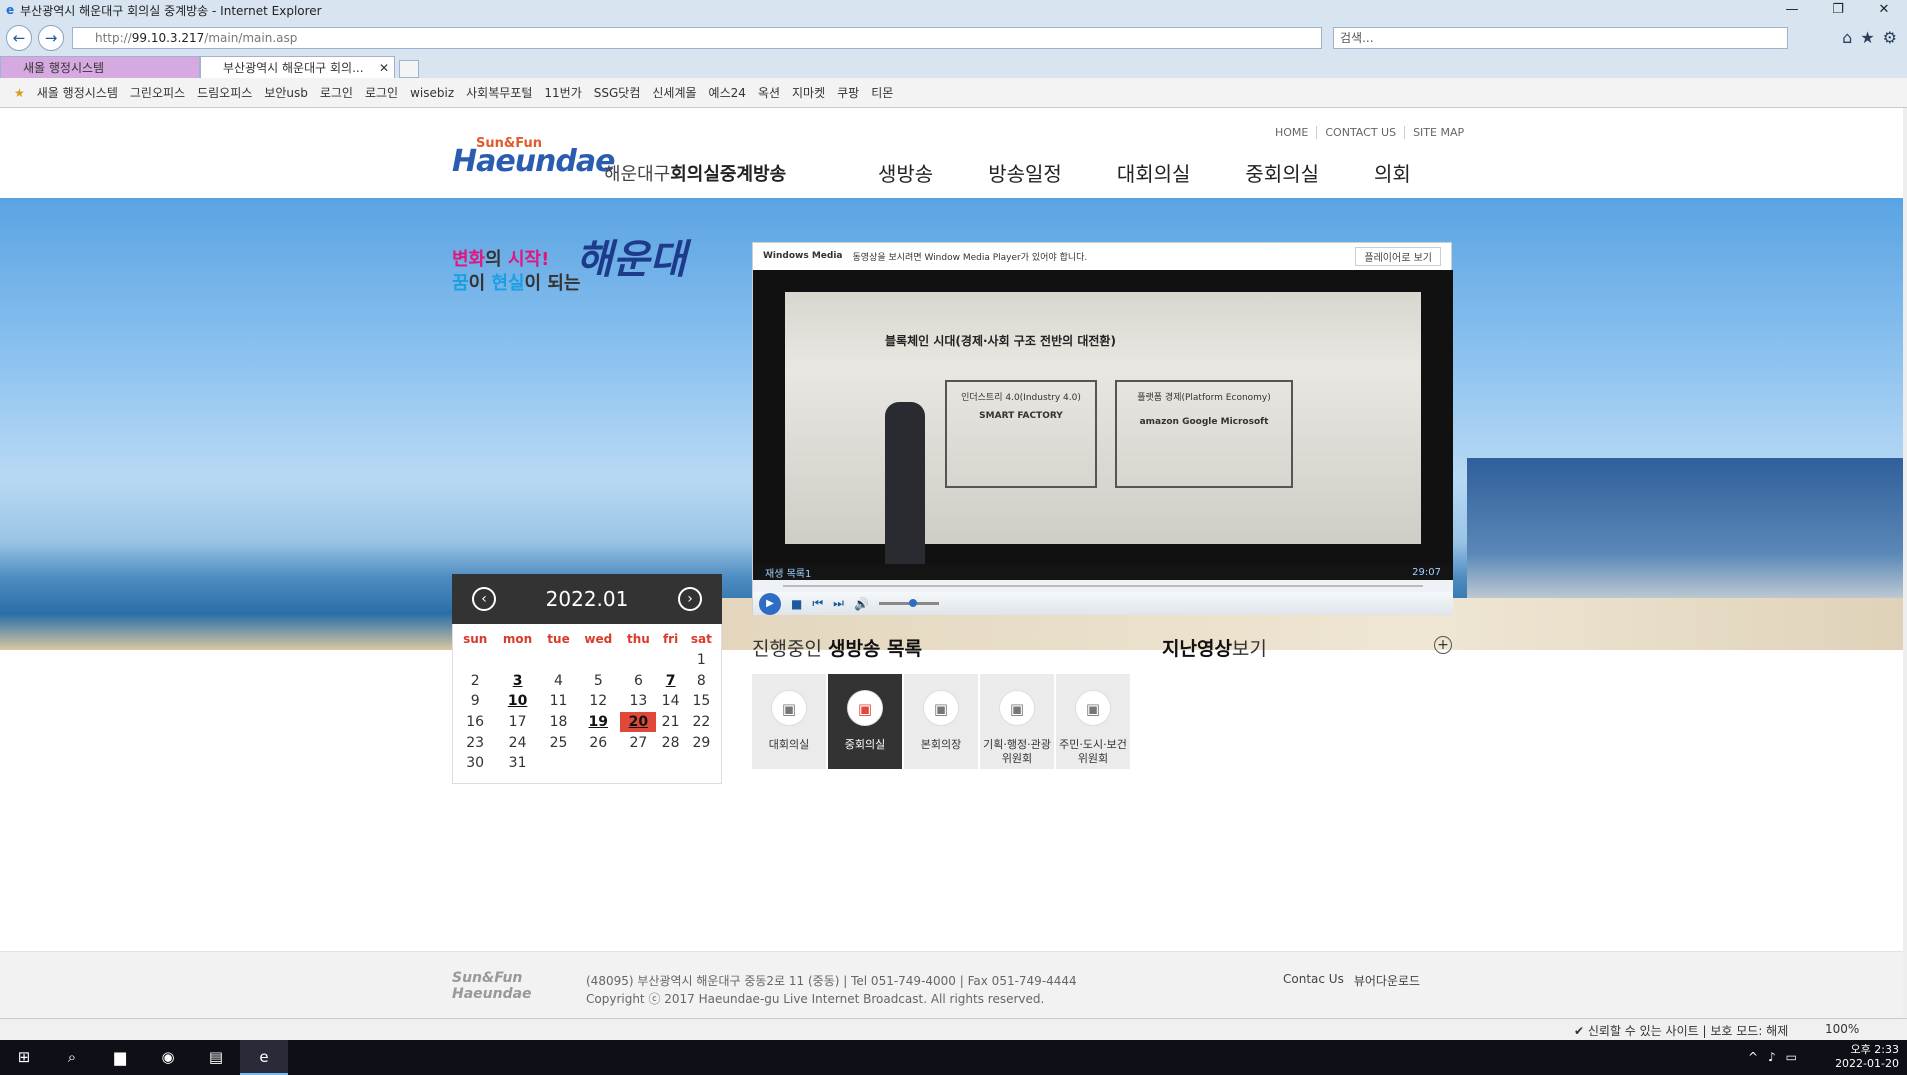 The image size is (1907, 1075). I want to click on nav-council: 의회, so click(1392, 172).